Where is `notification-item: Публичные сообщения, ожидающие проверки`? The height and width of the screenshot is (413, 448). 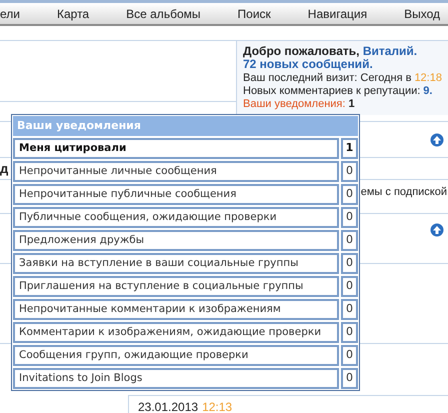
notification-item: Публичные сообщения, ожидающие проверки is located at coordinates (176, 217).